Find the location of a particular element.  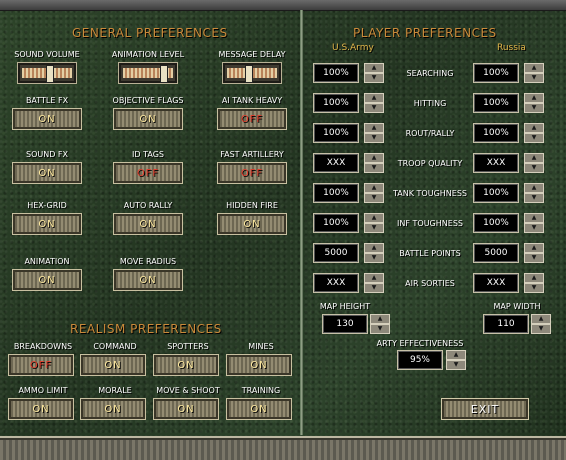

sound-fx-toggle: ON is located at coordinates (47, 173).